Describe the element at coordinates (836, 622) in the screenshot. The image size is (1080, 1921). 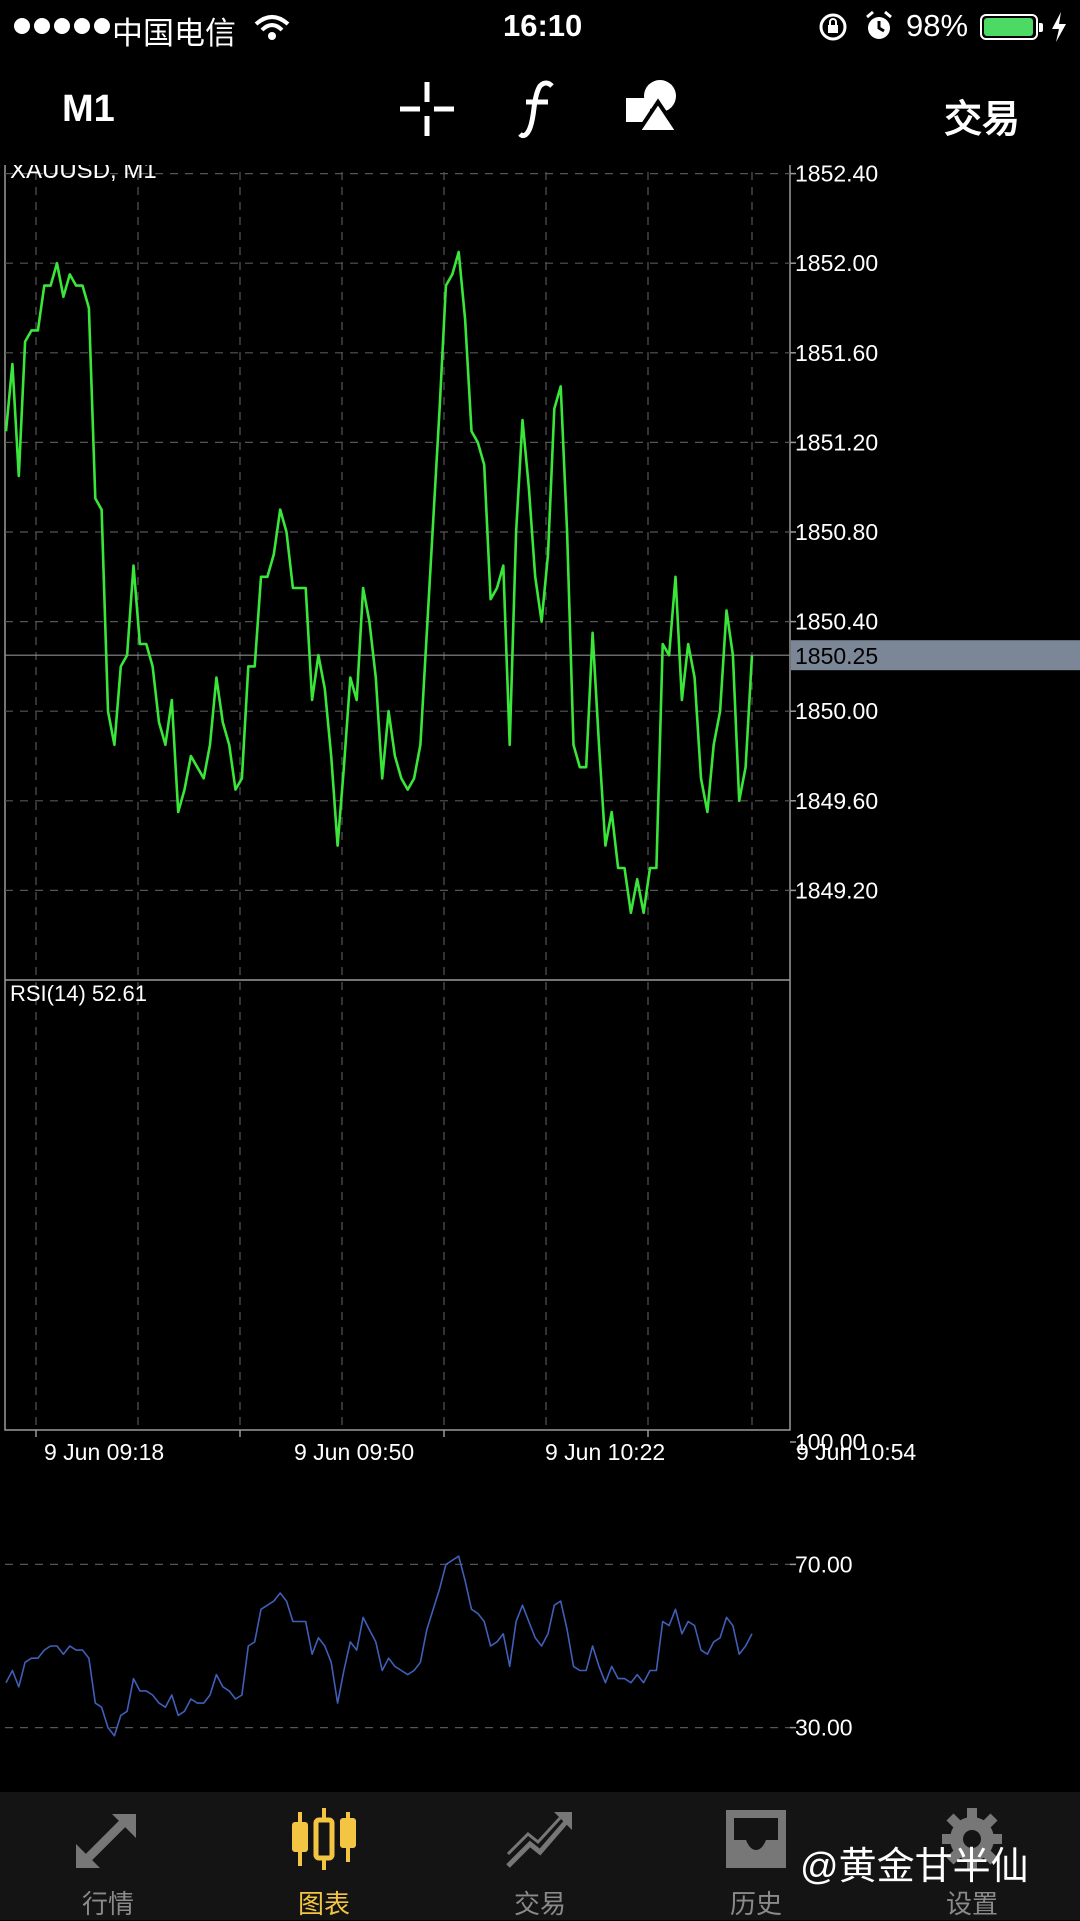
I see `price-tick-label: 1850.40` at that location.